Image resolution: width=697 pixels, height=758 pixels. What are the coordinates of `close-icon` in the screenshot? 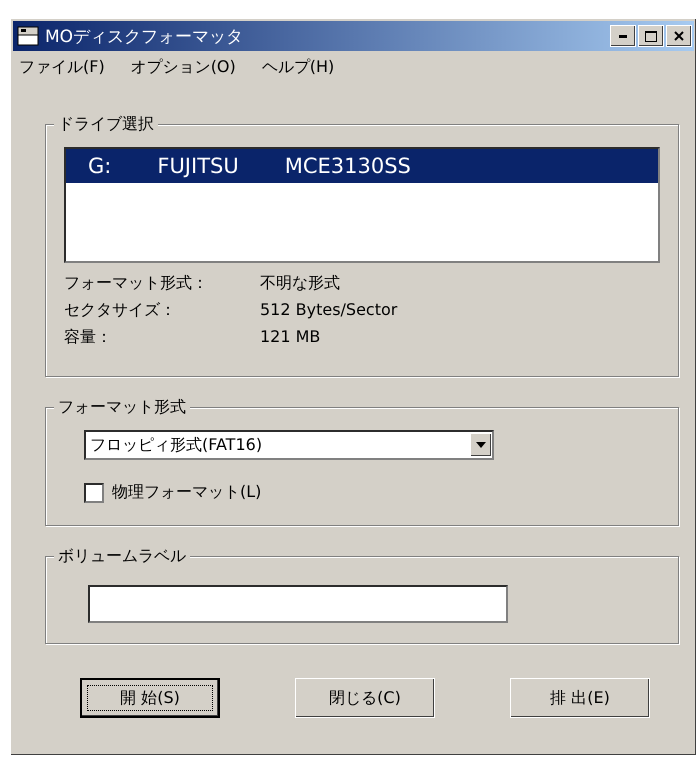 It's located at (679, 36).